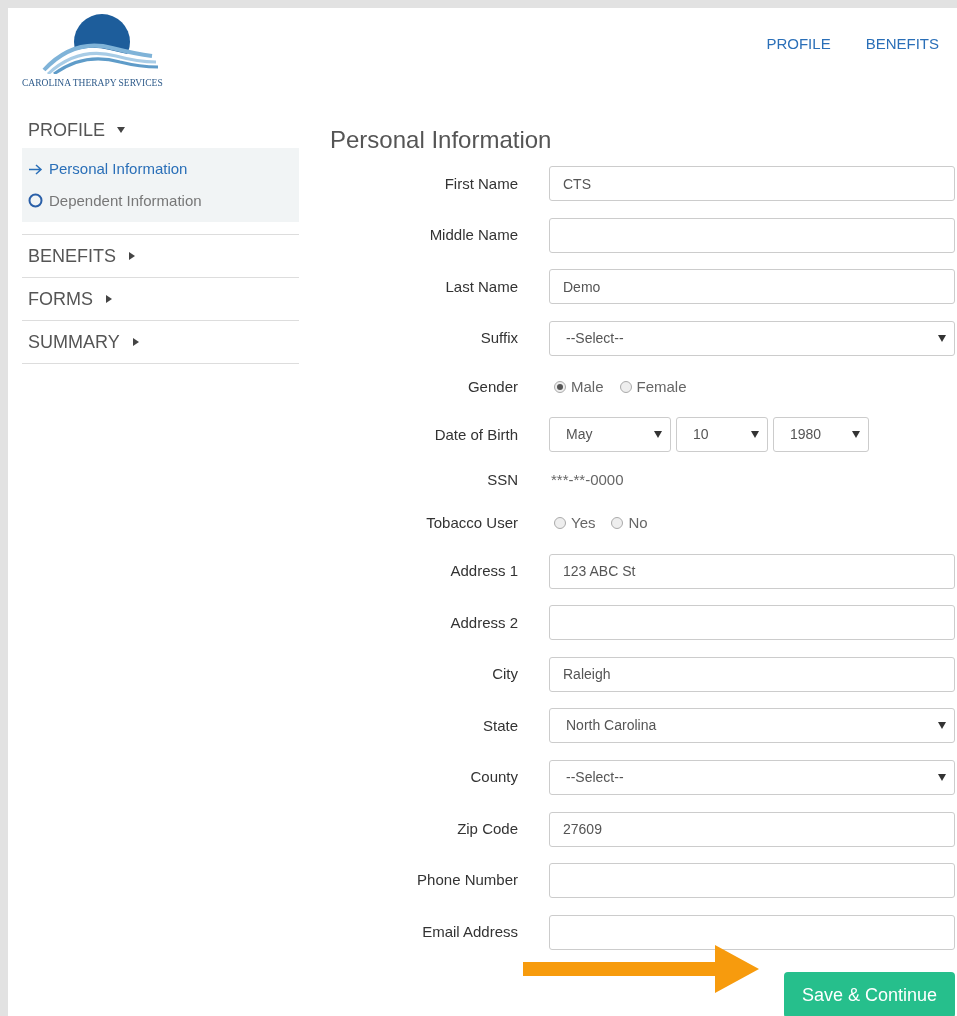 This screenshot has height=1016, width=957. Describe the element at coordinates (752, 726) in the screenshot. I see `select-field: North Carolina` at that location.